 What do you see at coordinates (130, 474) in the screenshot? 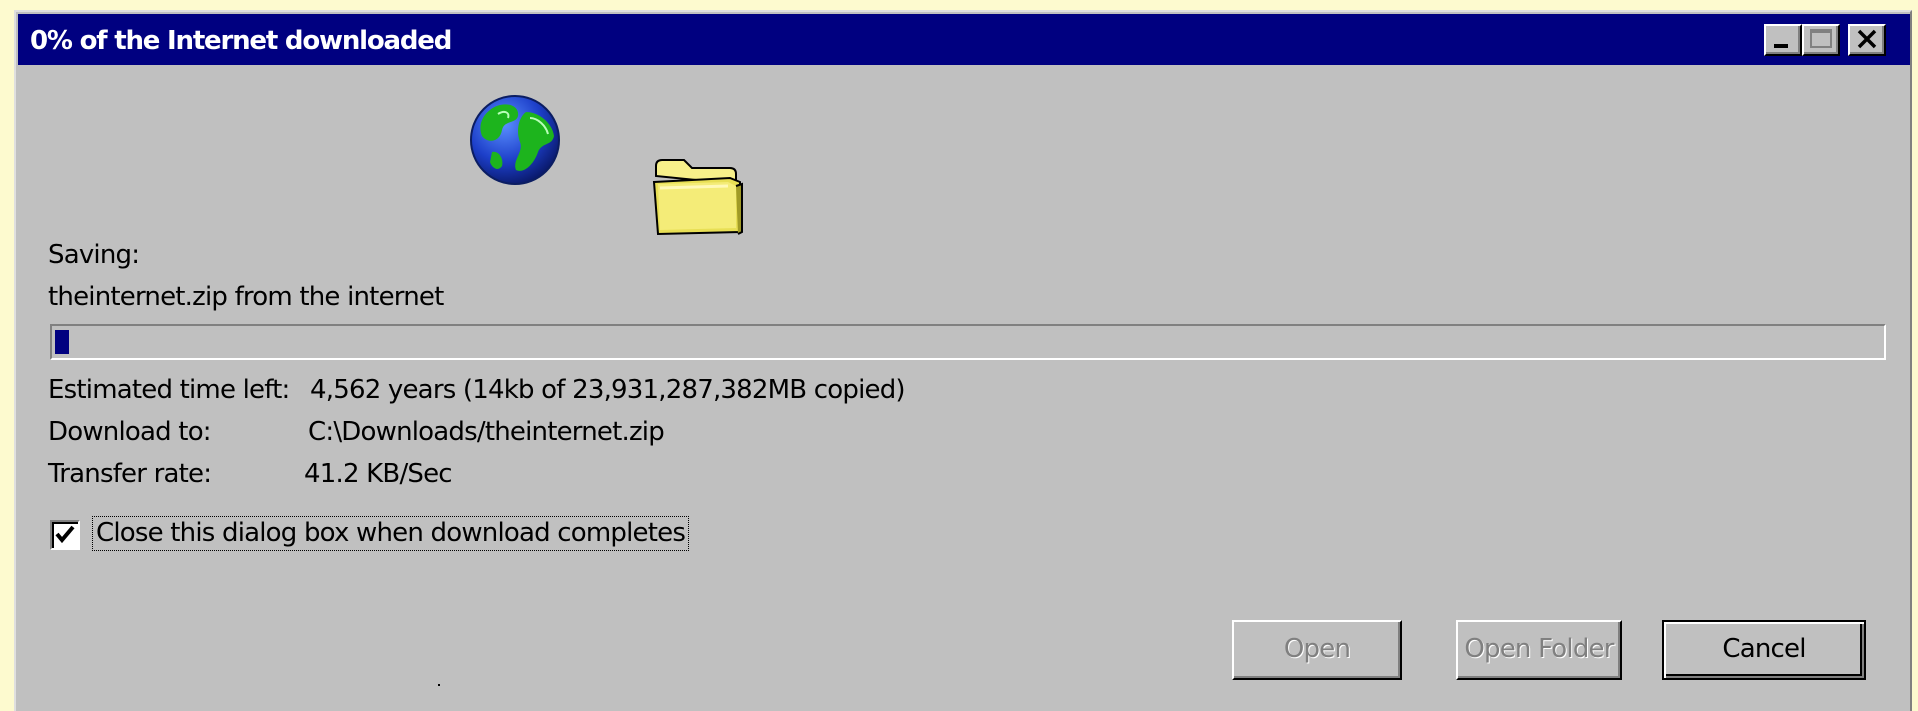
I see `transfer-rate-label: Transfer rate:` at bounding box center [130, 474].